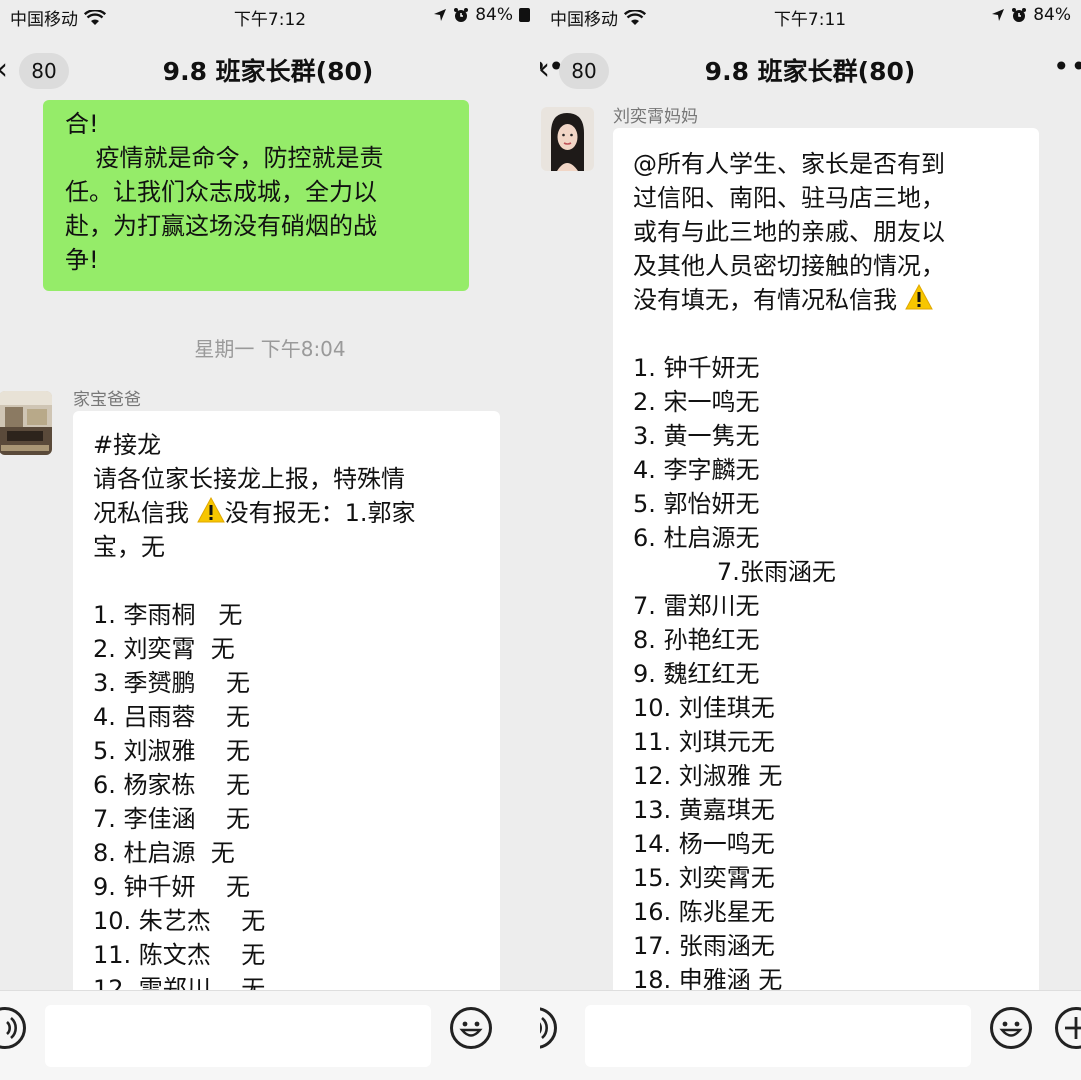 Image resolution: width=1081 pixels, height=1080 pixels. Describe the element at coordinates (221, 226) in the screenshot. I see `message-line: 赴，为打赢这场没有硝烟的战` at that location.